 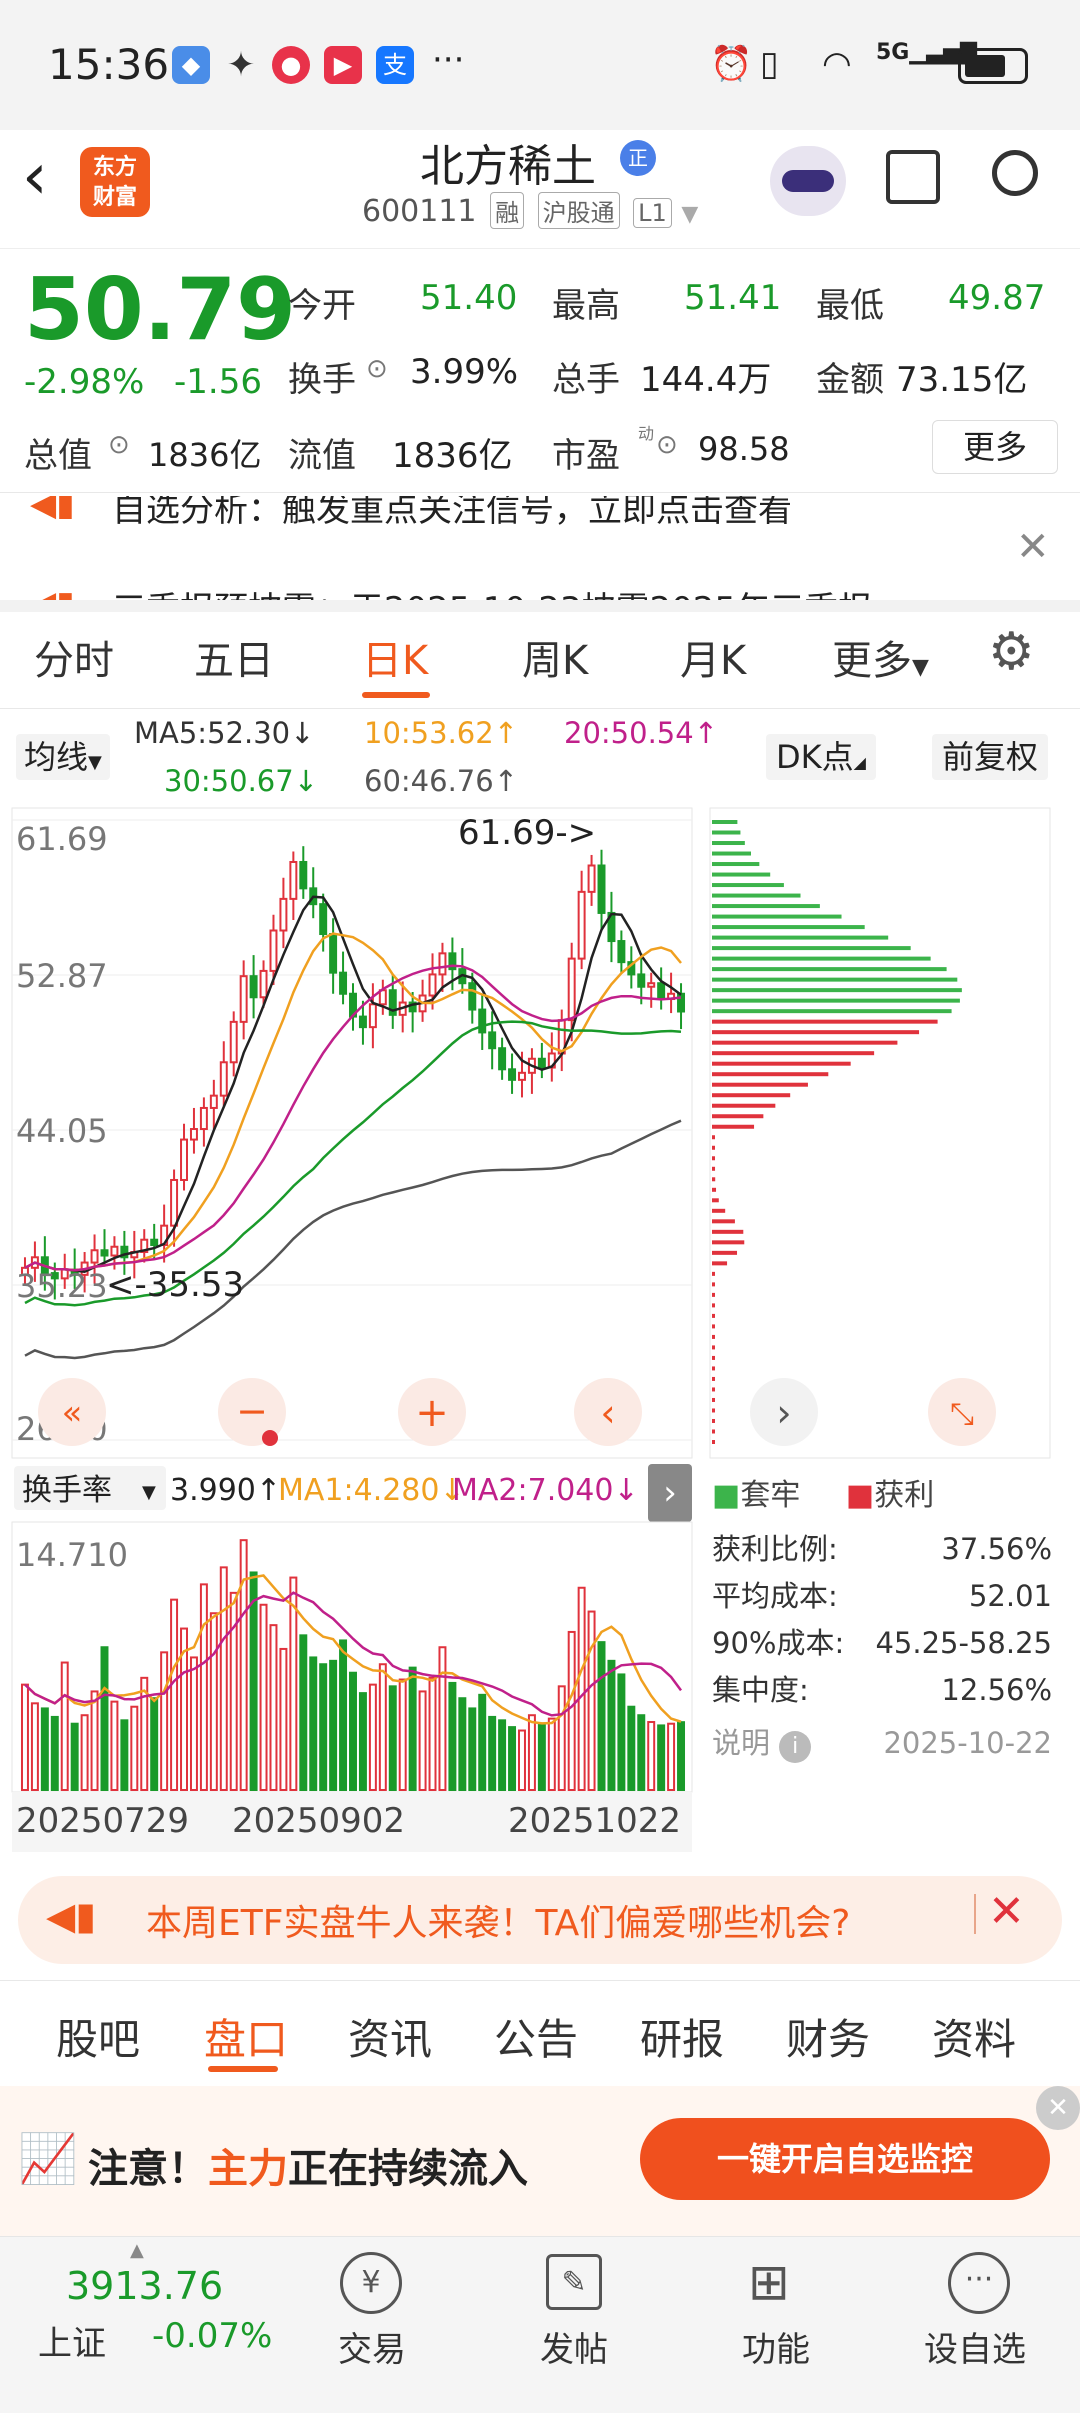 What do you see at coordinates (1011, 652) in the screenshot?
I see `settings-gear-icon: ⚙` at bounding box center [1011, 652].